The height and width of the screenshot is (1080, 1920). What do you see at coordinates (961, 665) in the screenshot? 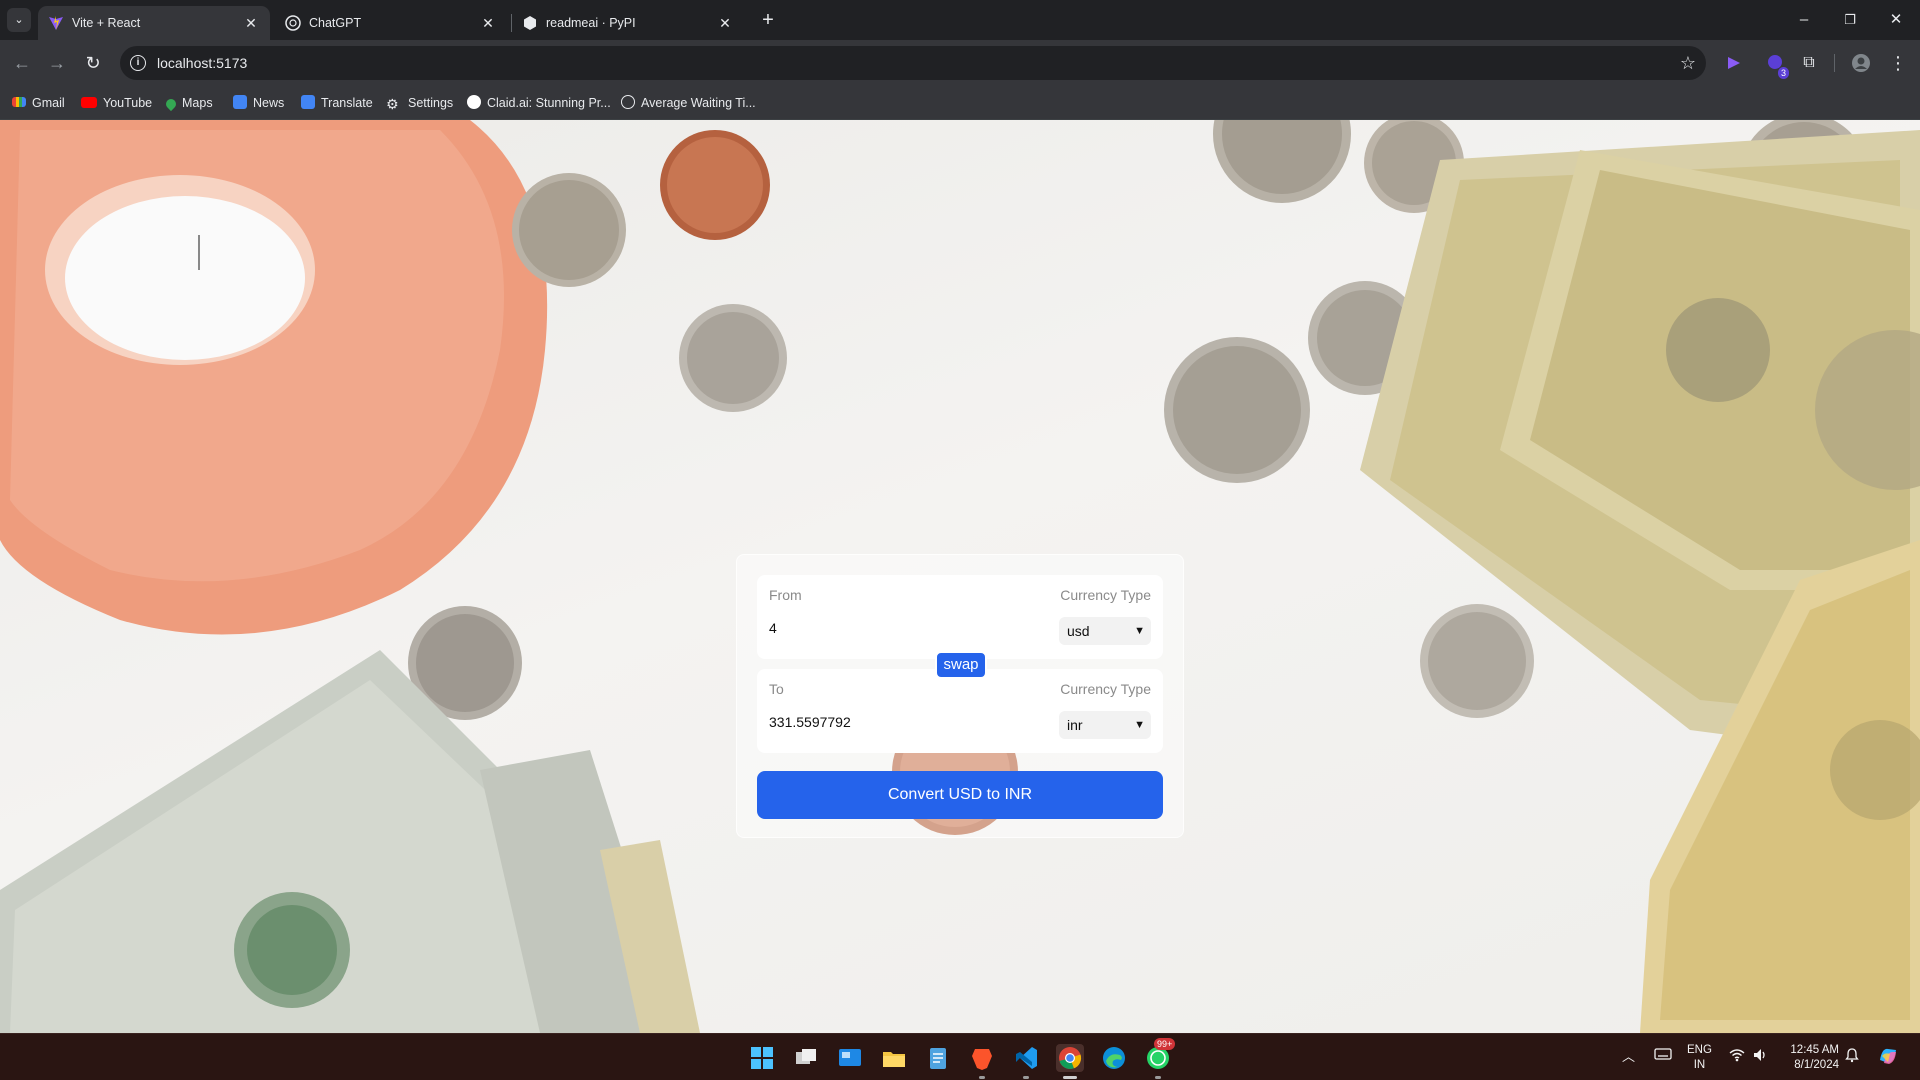
I see `swap-button: swap` at bounding box center [961, 665].